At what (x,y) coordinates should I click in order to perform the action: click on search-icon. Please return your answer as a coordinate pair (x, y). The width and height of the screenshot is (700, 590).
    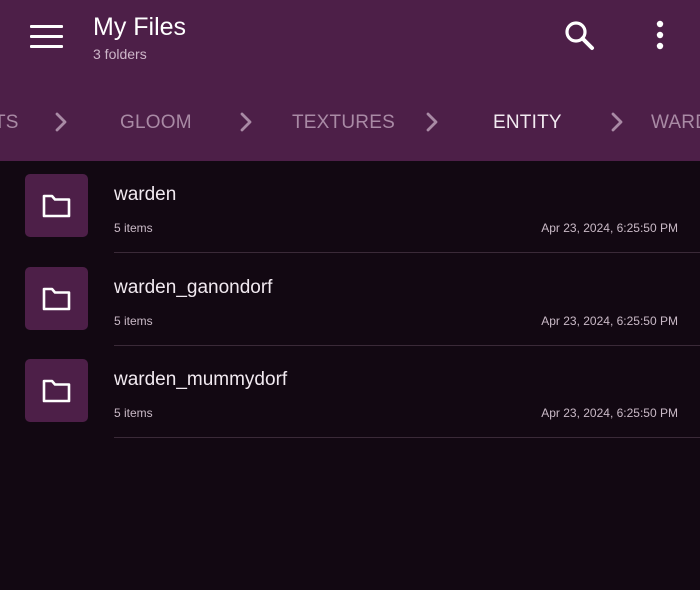
    Looking at the image, I should click on (579, 35).